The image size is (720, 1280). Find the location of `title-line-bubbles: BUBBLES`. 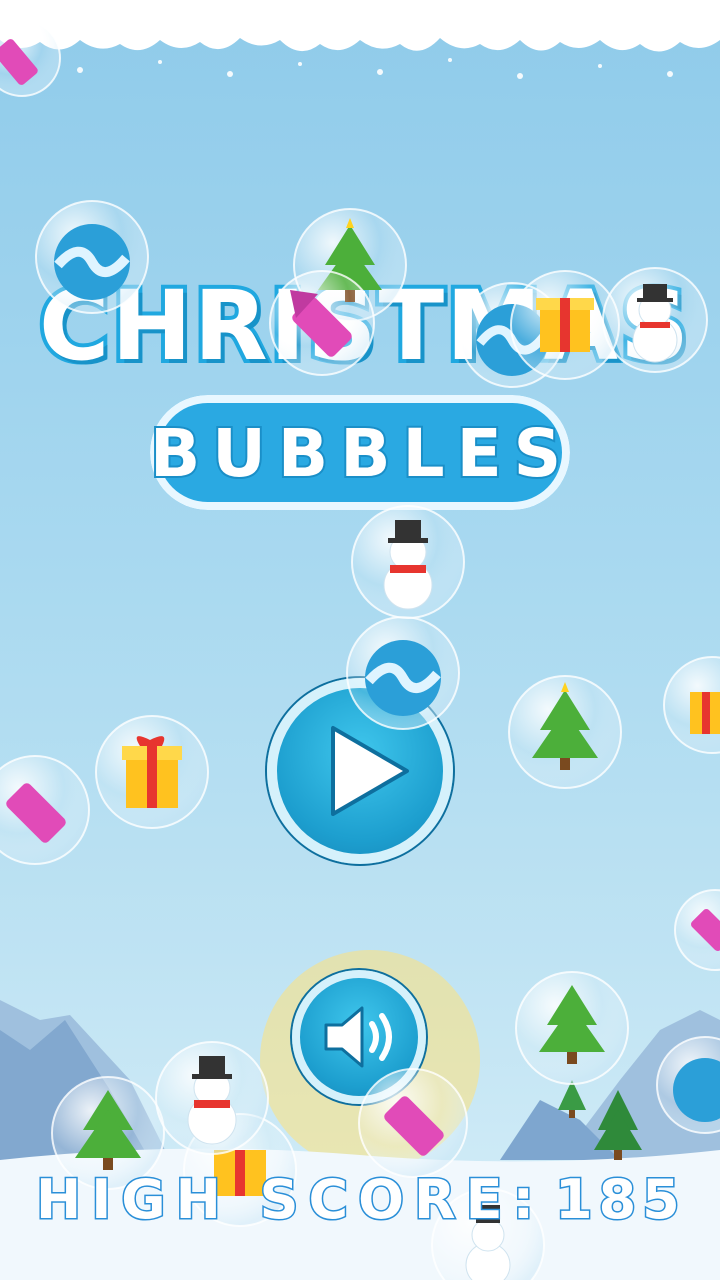

title-line-bubbles: BUBBLES is located at coordinates (361, 453).